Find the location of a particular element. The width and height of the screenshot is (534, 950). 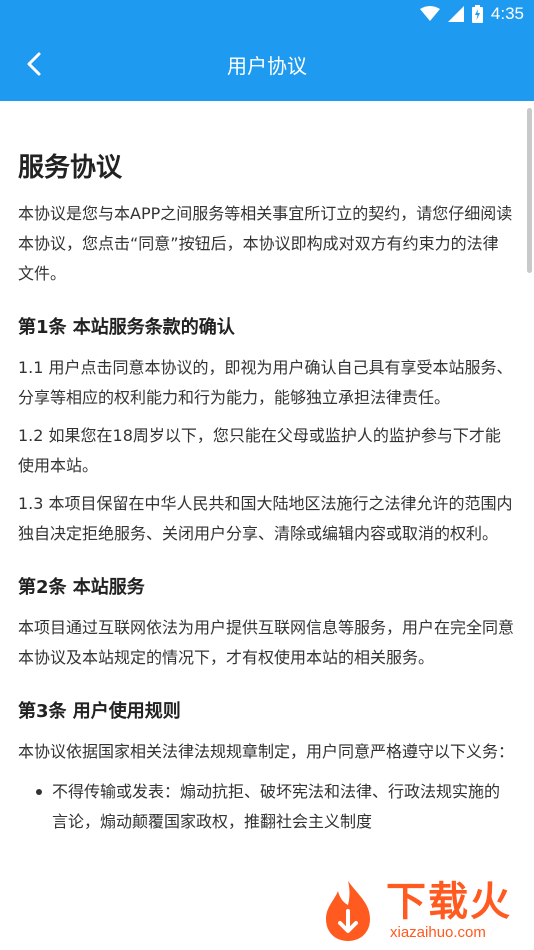

clause: 1.2 如果您在18周岁以下，您只能在父母或监护人的监护参与下才能使用本站。 is located at coordinates (259, 450).